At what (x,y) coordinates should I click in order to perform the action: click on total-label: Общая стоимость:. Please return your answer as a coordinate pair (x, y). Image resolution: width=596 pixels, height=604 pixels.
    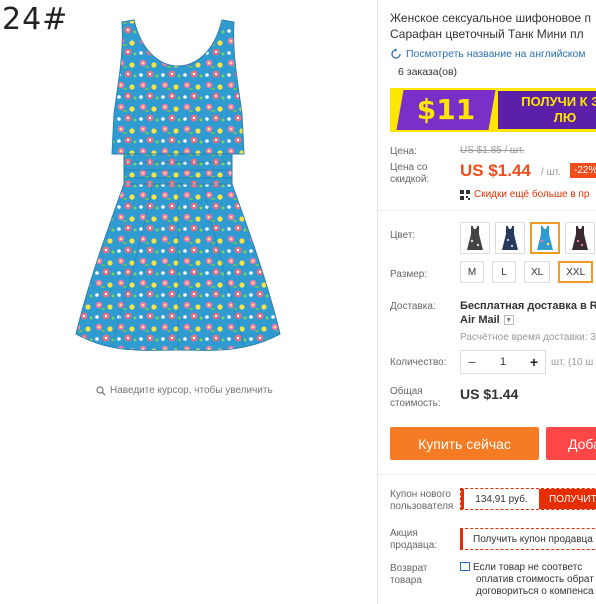
    Looking at the image, I should click on (415, 398).